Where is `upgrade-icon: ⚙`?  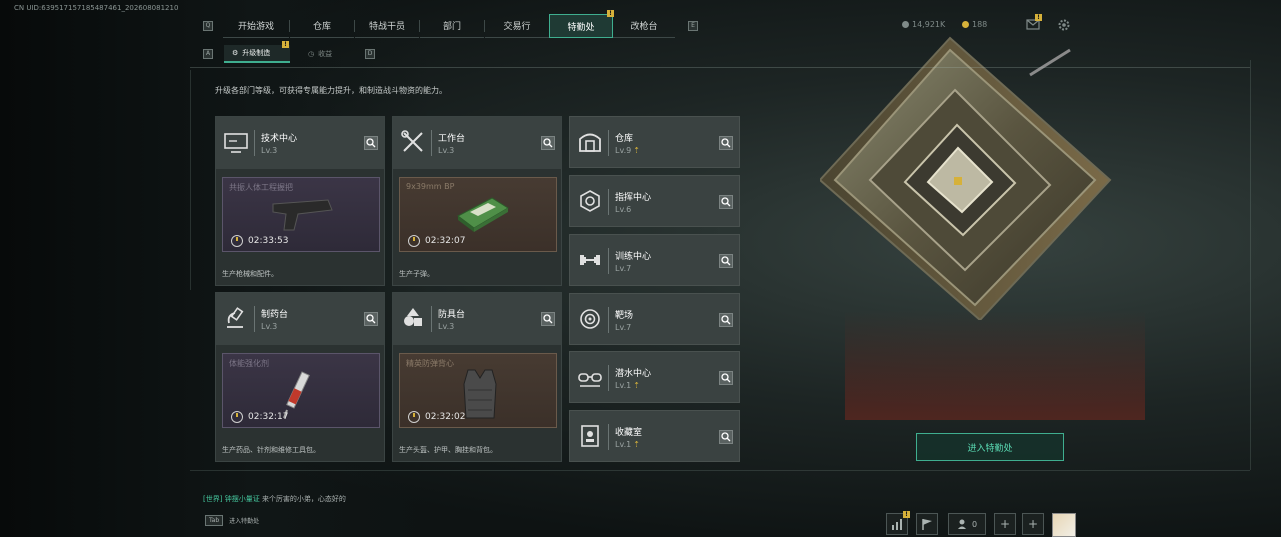
upgrade-icon: ⚙ is located at coordinates (235, 53).